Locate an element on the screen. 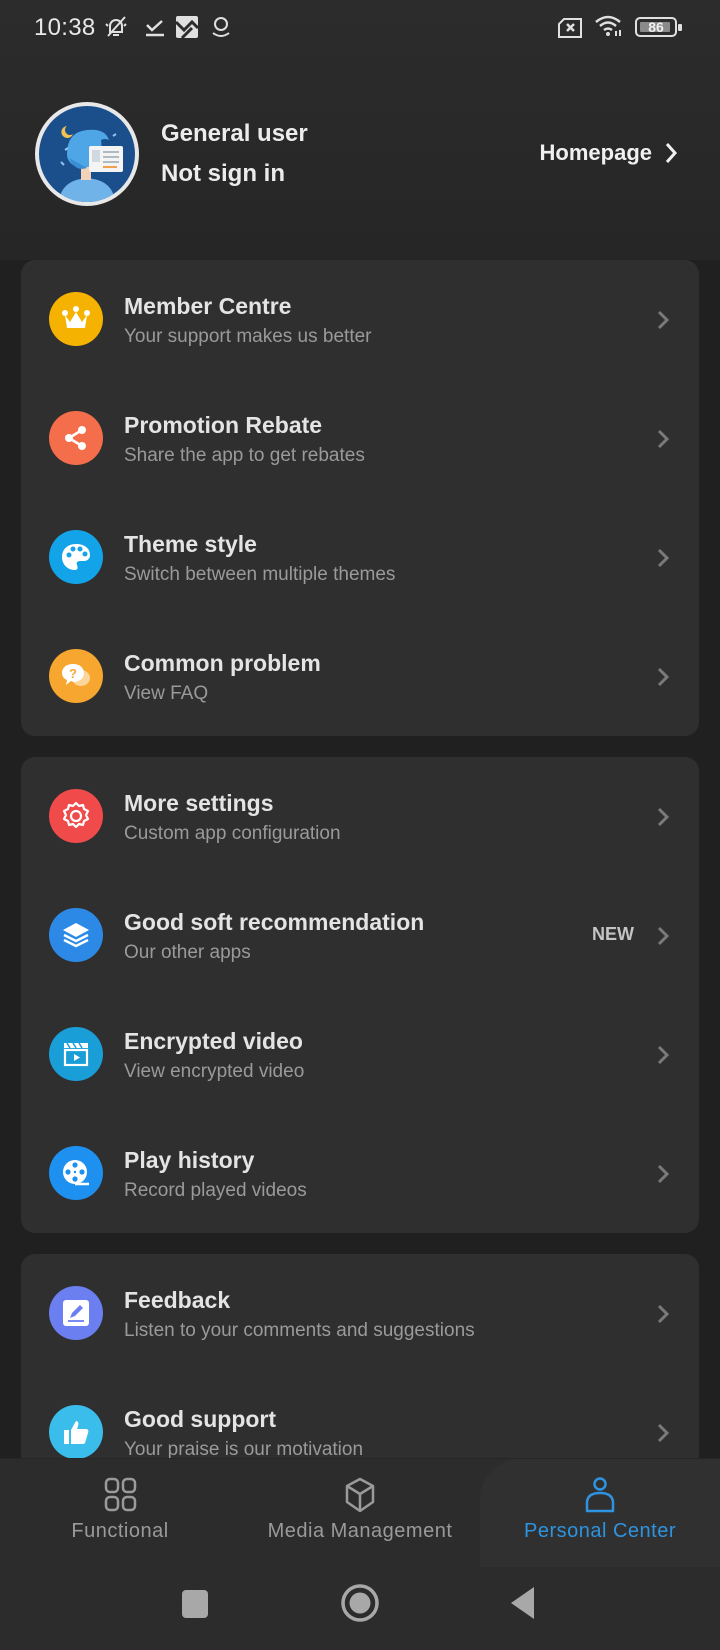 The image size is (720, 1650). sign-in-status: Not sign in is located at coordinates (223, 174).